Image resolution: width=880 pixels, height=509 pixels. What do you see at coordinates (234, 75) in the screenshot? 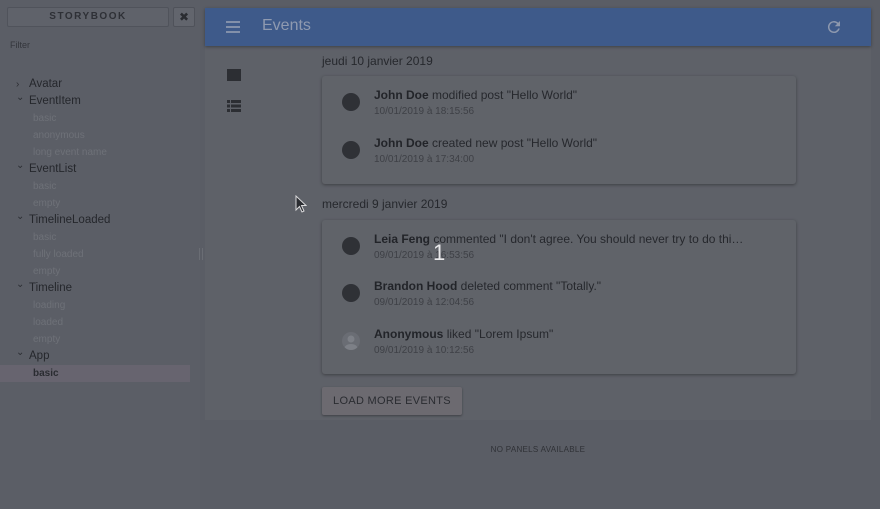
I see `view-module-icon` at bounding box center [234, 75].